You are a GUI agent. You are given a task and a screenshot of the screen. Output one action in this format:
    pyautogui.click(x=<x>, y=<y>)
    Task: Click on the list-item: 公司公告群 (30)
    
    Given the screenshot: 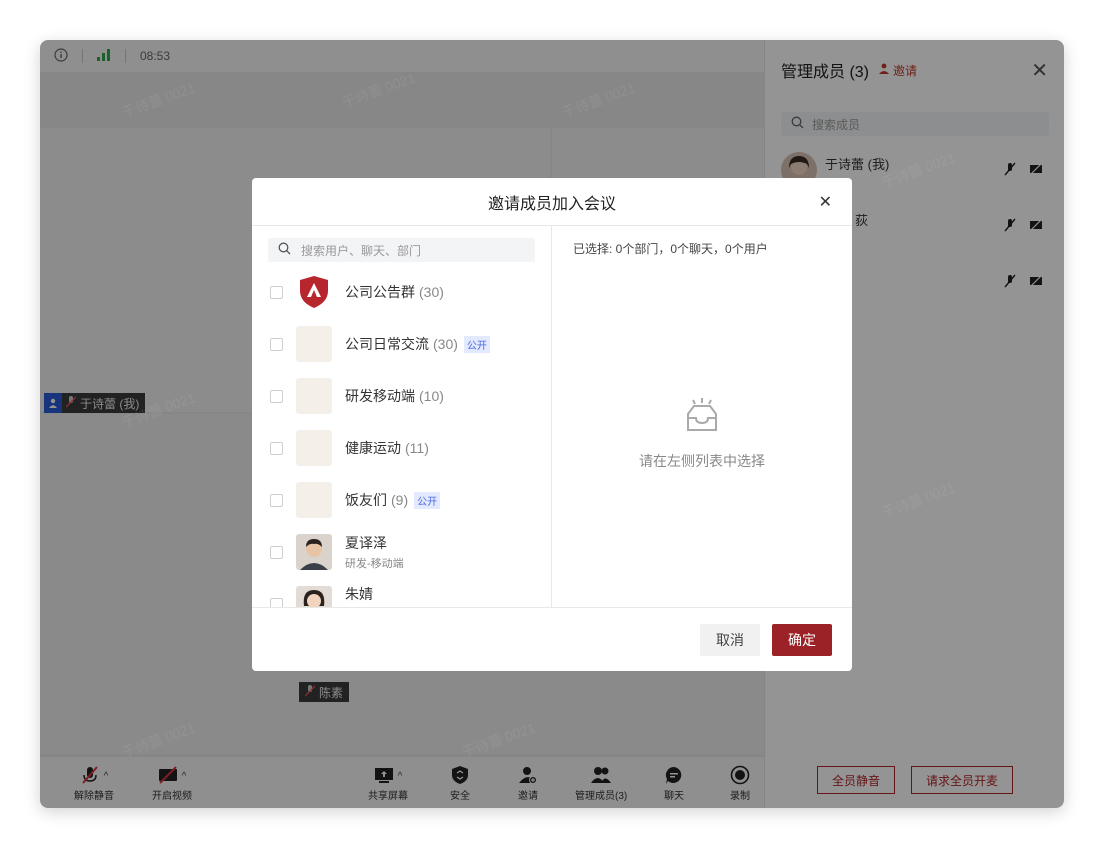 What is the action you would take?
    pyautogui.click(x=405, y=292)
    